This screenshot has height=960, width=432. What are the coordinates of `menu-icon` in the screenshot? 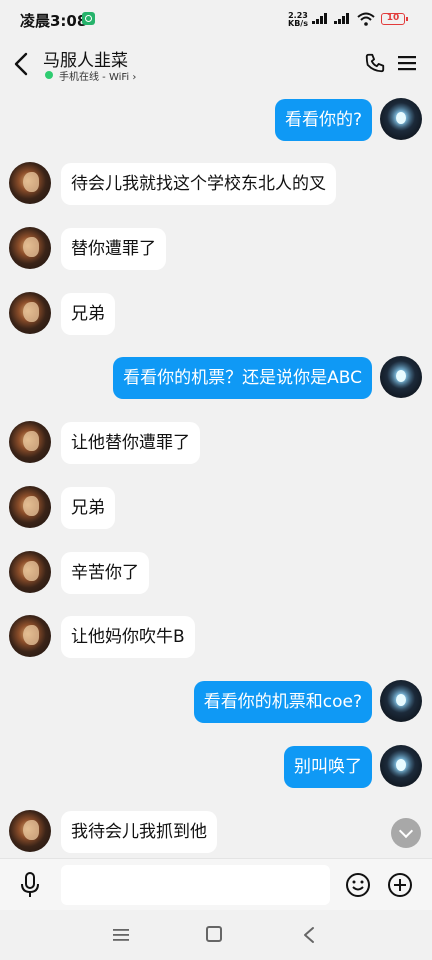 It's located at (407, 63).